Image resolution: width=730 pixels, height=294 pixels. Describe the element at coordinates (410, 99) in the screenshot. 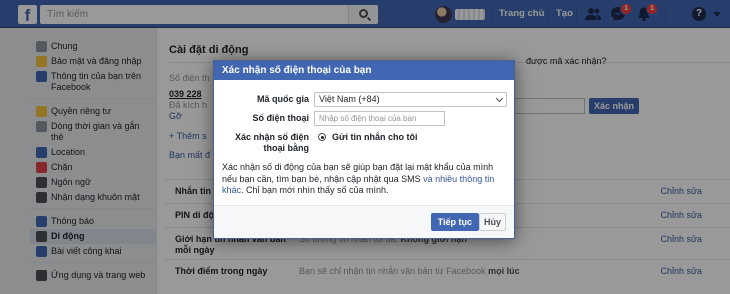

I see `country-code-select: Việt Nam (+84)` at that location.